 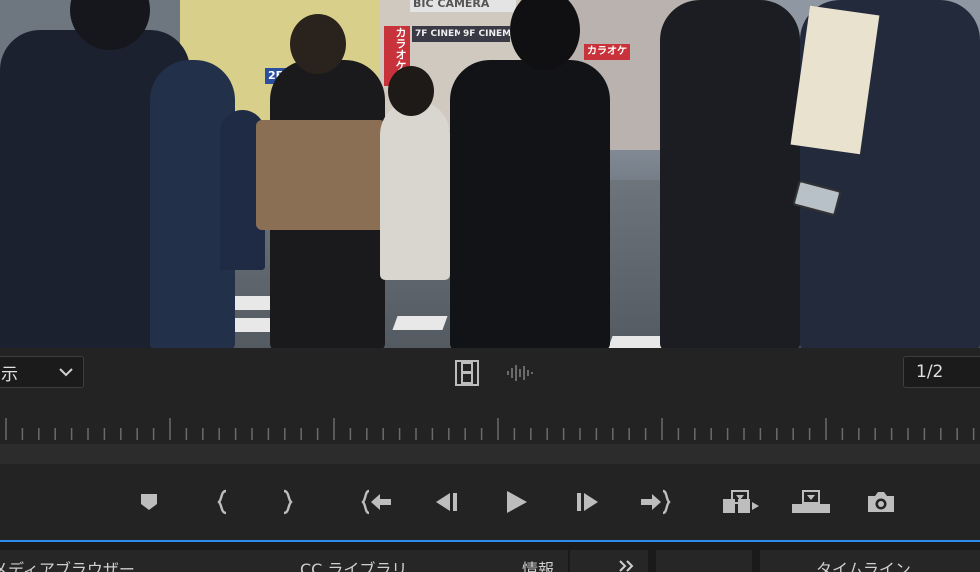 What do you see at coordinates (730, 174) in the screenshot?
I see `person-suit` at bounding box center [730, 174].